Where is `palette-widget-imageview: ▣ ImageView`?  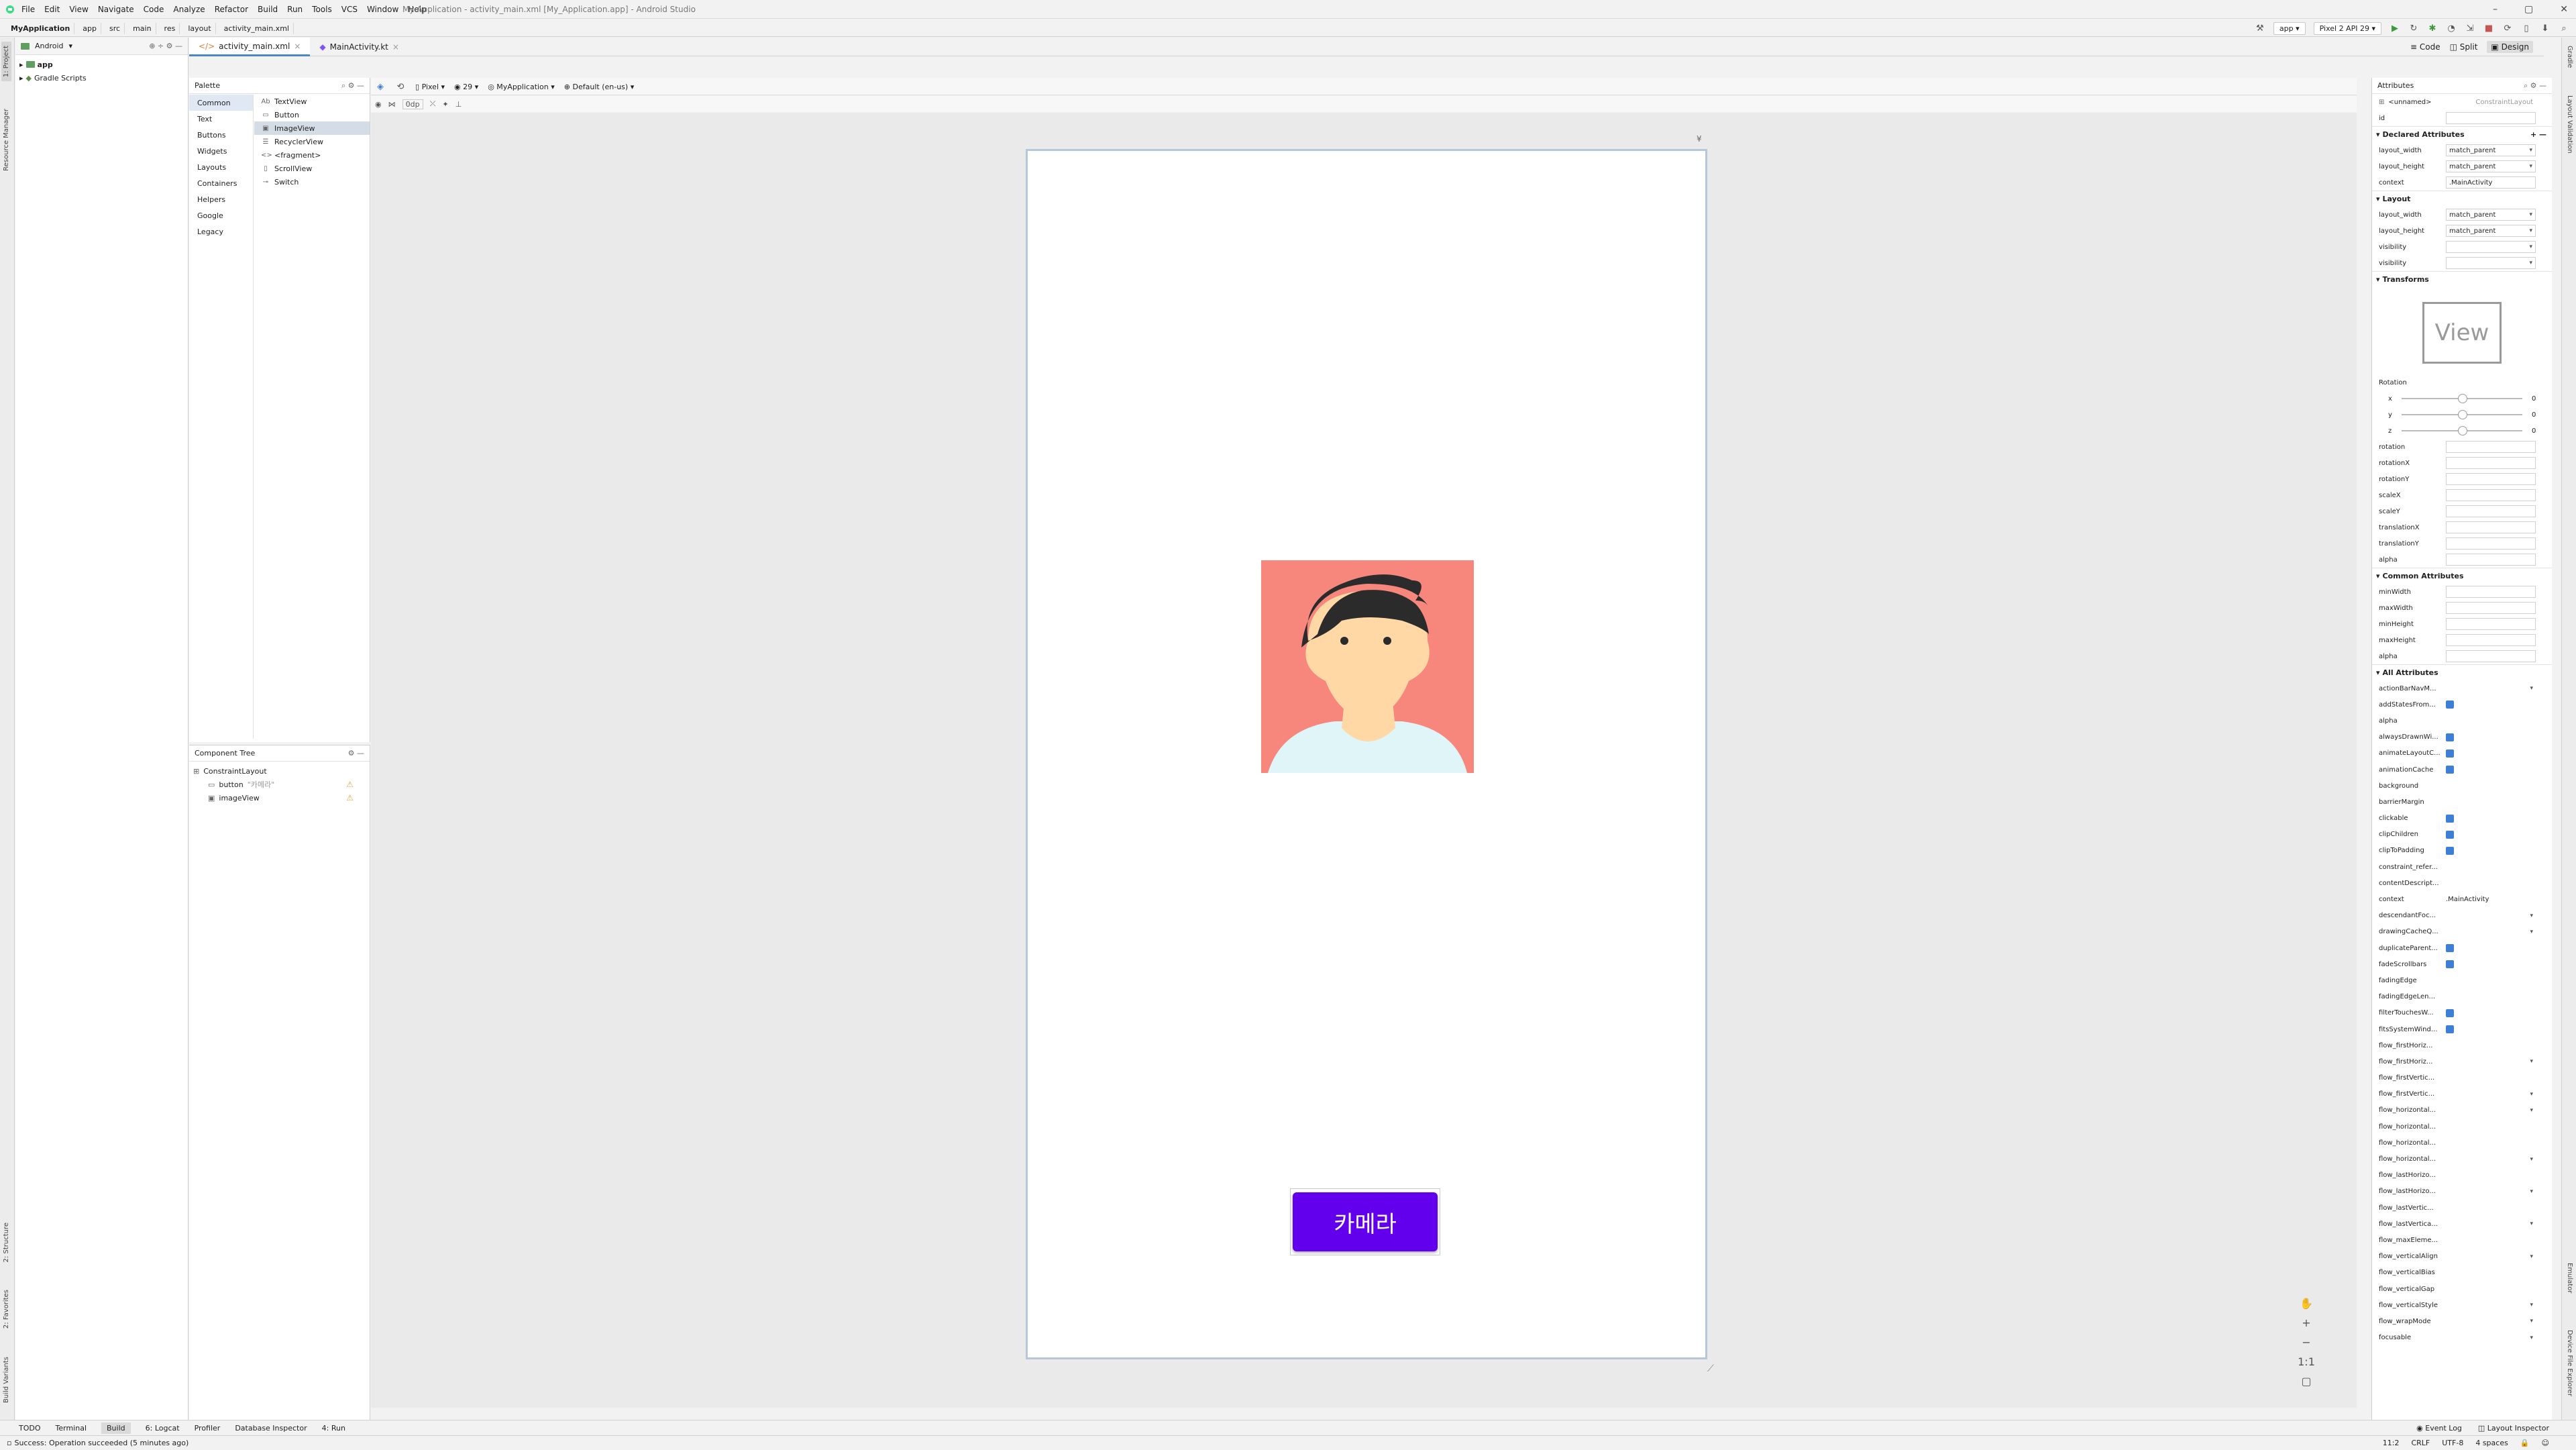
palette-widget-imageview: ▣ ImageView is located at coordinates (312, 128).